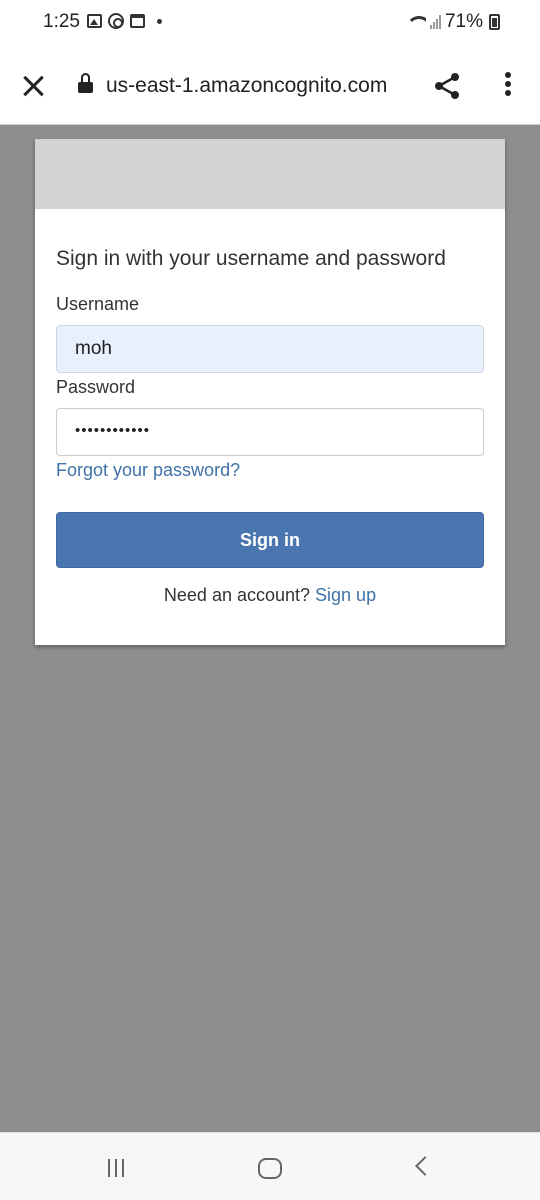 This screenshot has width=540, height=1200. Describe the element at coordinates (34, 86) in the screenshot. I see `close-icon` at that location.